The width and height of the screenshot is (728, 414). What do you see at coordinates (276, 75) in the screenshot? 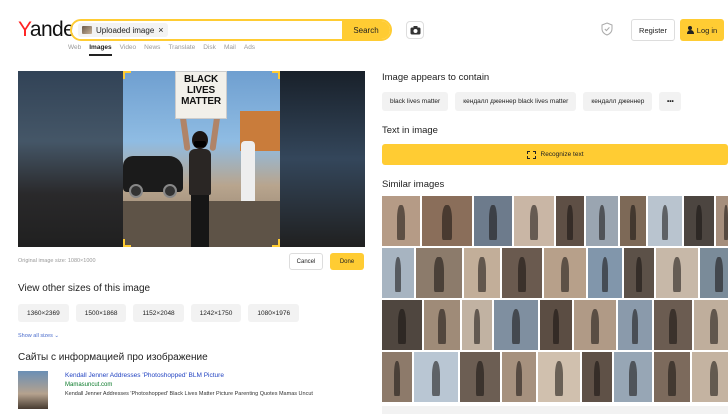
I see `crop-handle-top-right` at bounding box center [276, 75].